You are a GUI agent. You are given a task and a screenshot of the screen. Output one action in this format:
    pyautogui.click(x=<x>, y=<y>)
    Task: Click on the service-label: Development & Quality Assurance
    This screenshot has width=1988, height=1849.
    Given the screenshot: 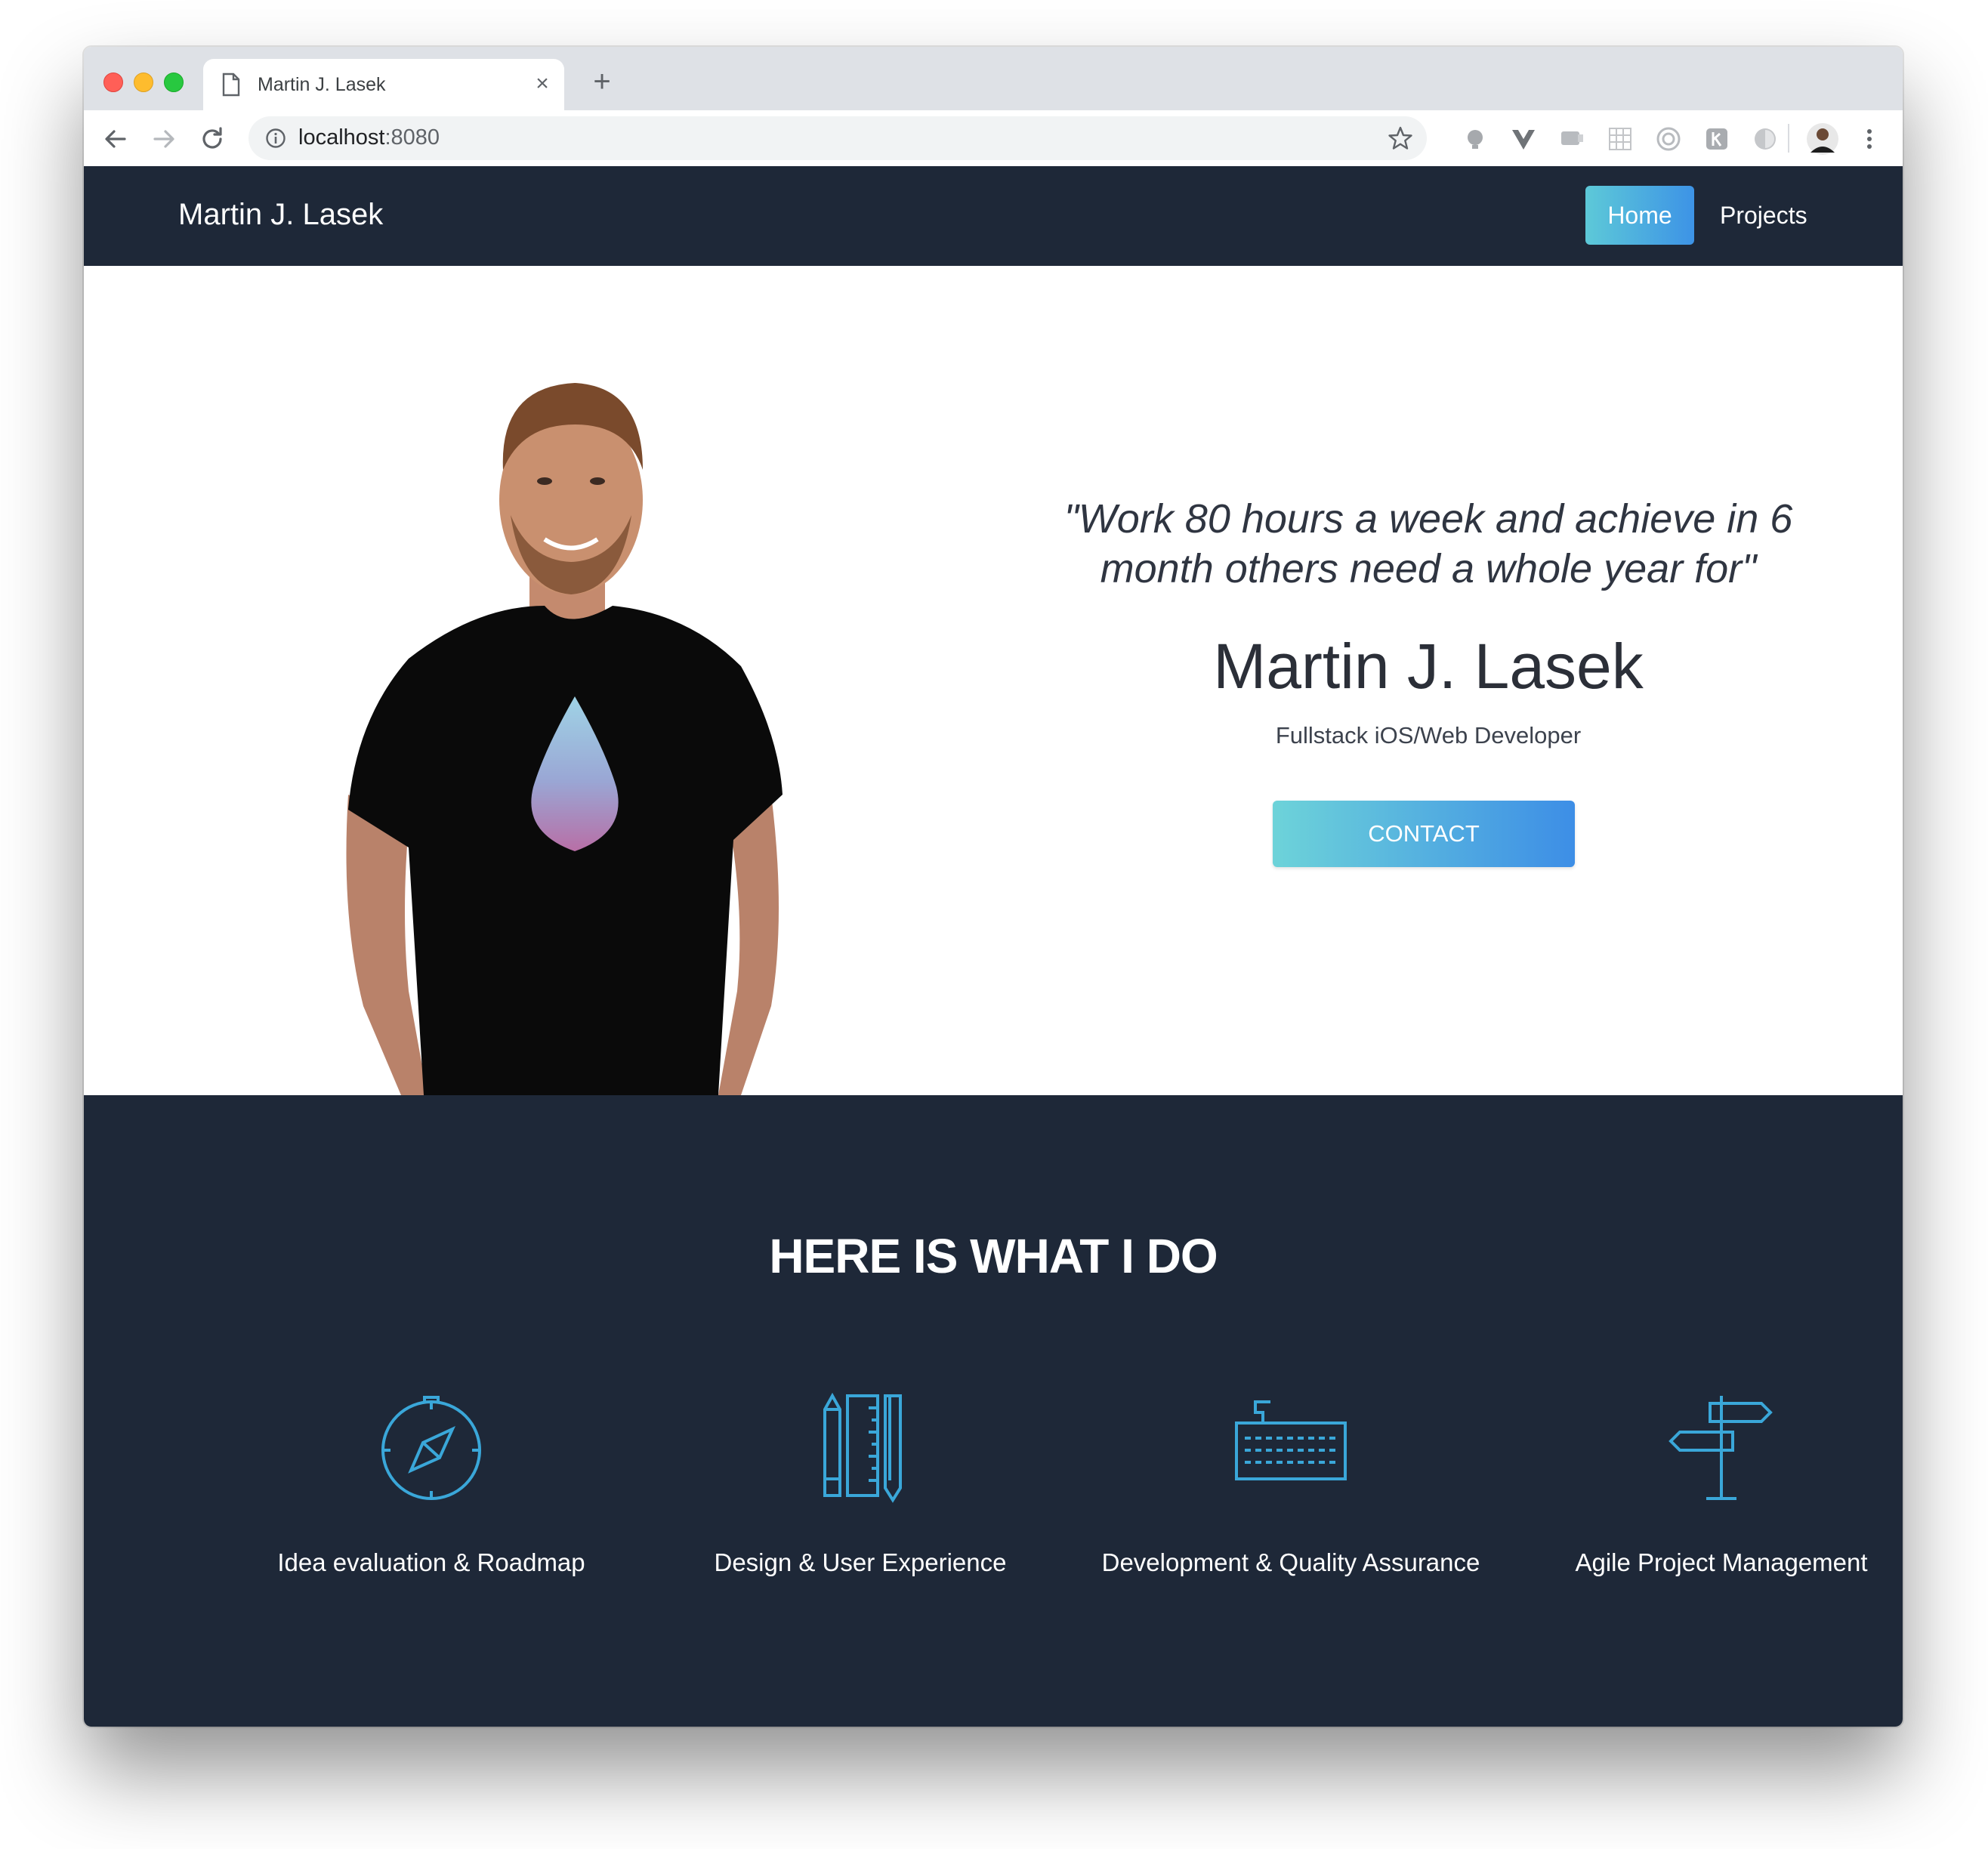 What is the action you would take?
    pyautogui.click(x=1290, y=1562)
    